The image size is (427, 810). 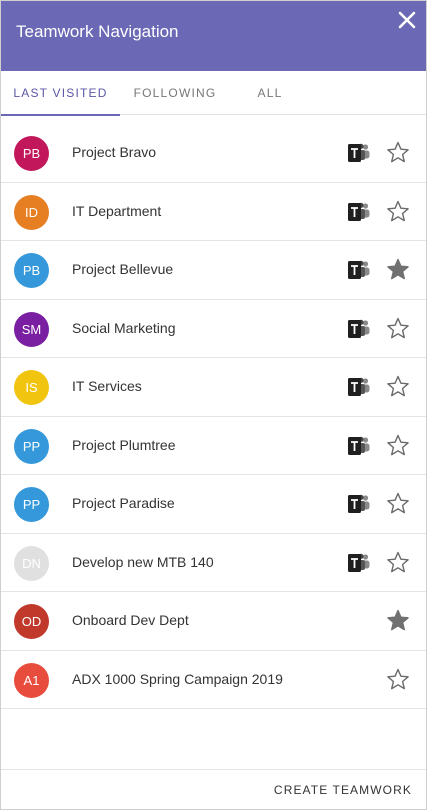 What do you see at coordinates (124, 328) in the screenshot?
I see `list-item-name: Social Marketing` at bounding box center [124, 328].